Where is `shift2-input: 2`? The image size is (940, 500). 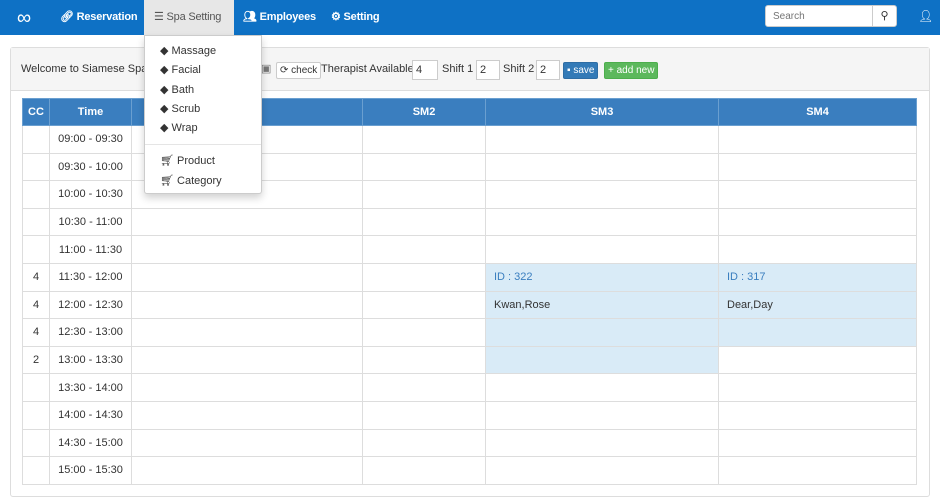
shift2-input: 2 is located at coordinates (548, 70).